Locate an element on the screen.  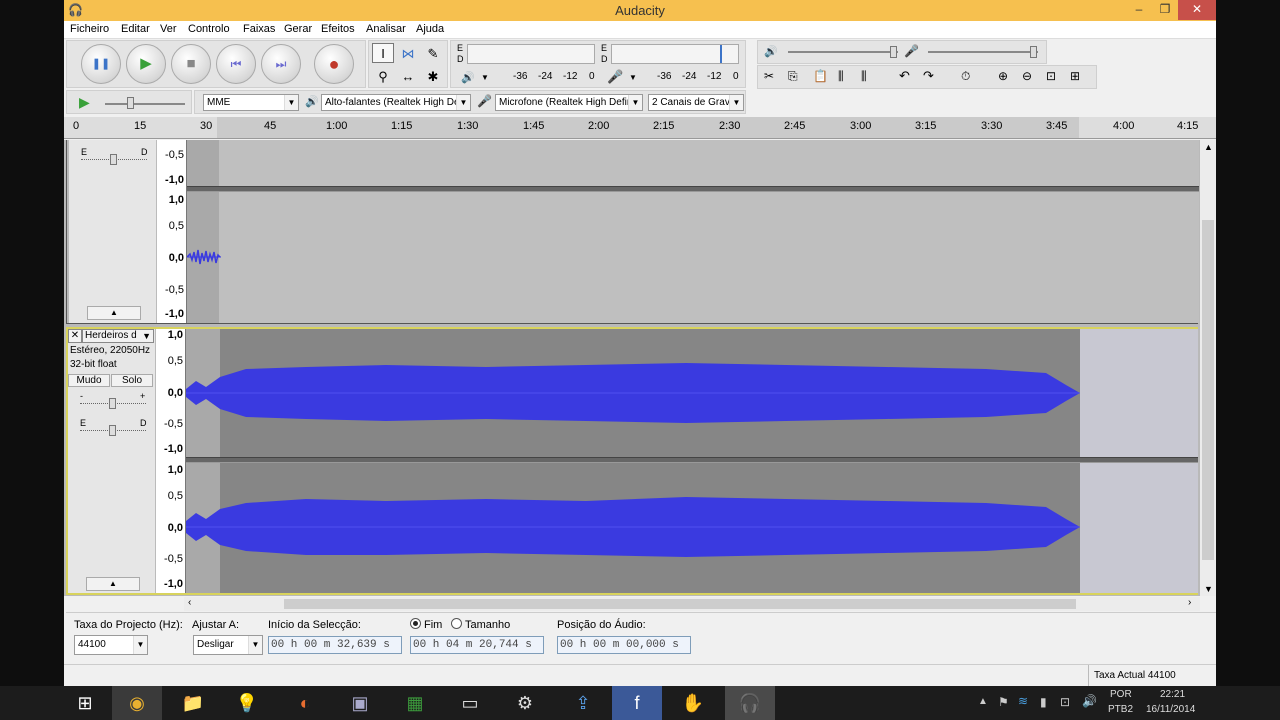
selection-end-field: 00 h 04 m 20,744 s is located at coordinates (477, 645).